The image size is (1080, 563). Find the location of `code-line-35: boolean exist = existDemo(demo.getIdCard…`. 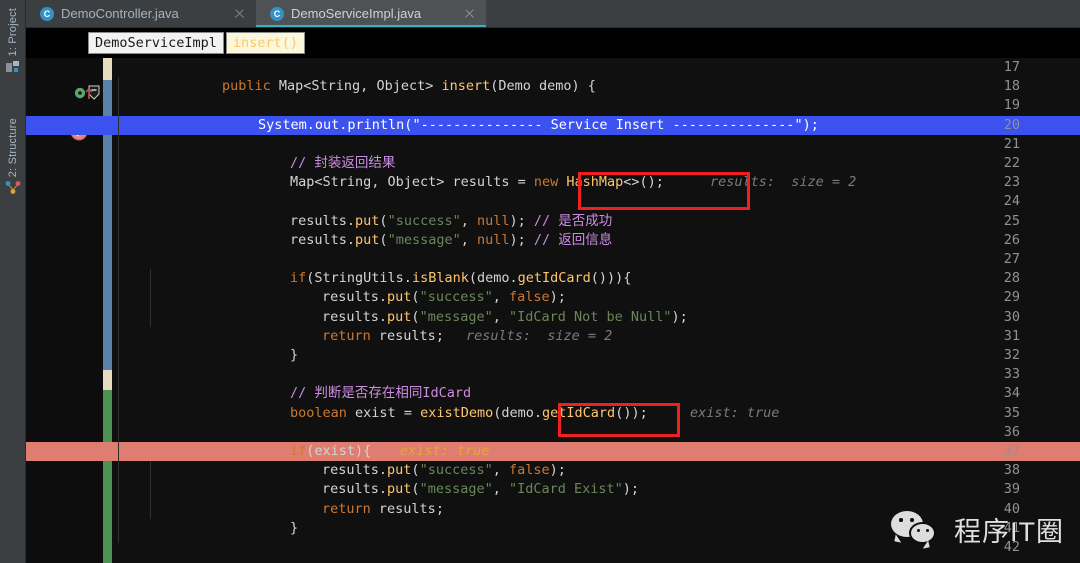

code-line-35: boolean exist = existDemo(demo.getIdCard… is located at coordinates (469, 413).